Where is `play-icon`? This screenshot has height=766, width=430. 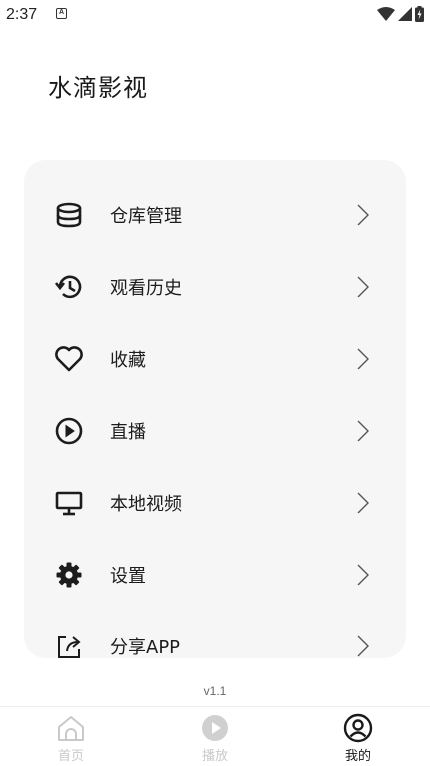
play-icon is located at coordinates (215, 728).